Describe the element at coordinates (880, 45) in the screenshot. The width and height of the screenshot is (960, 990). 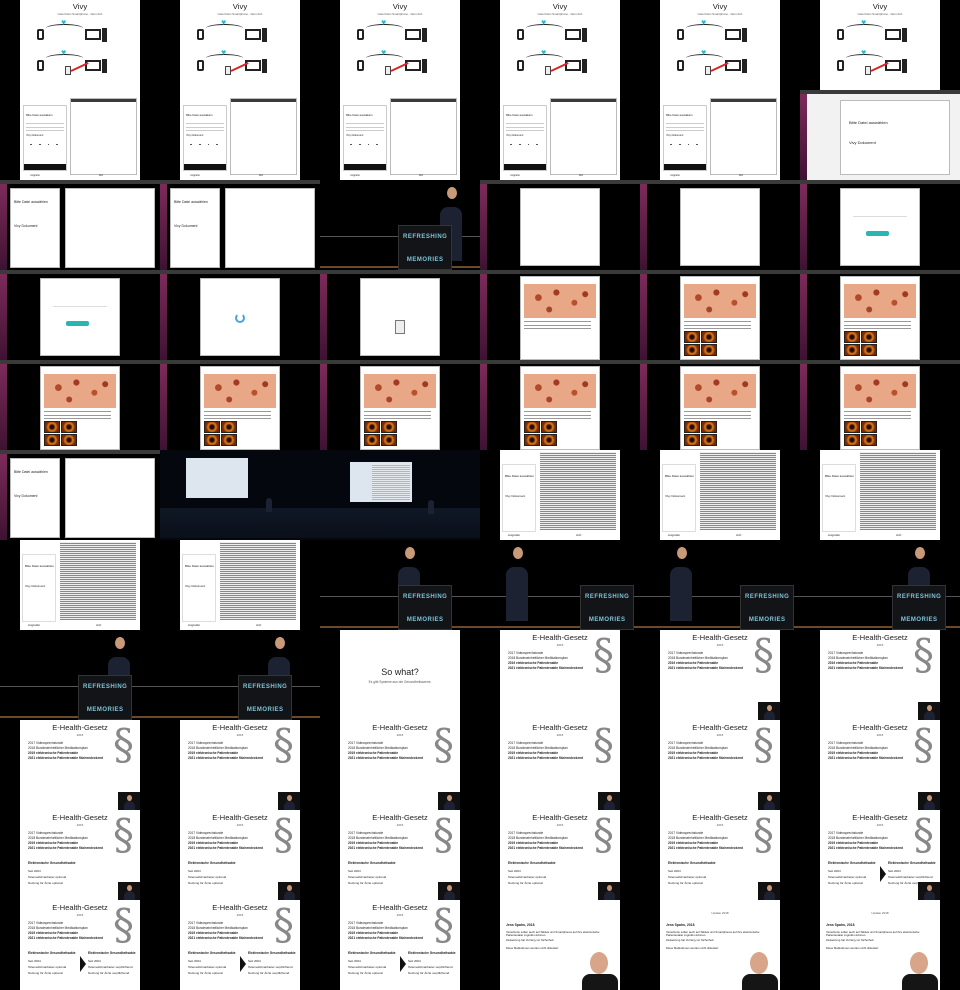
I see `vivy-slide: Vivy Lässt Dein Smartphone - Dein Arzt ♥ ♥` at that location.